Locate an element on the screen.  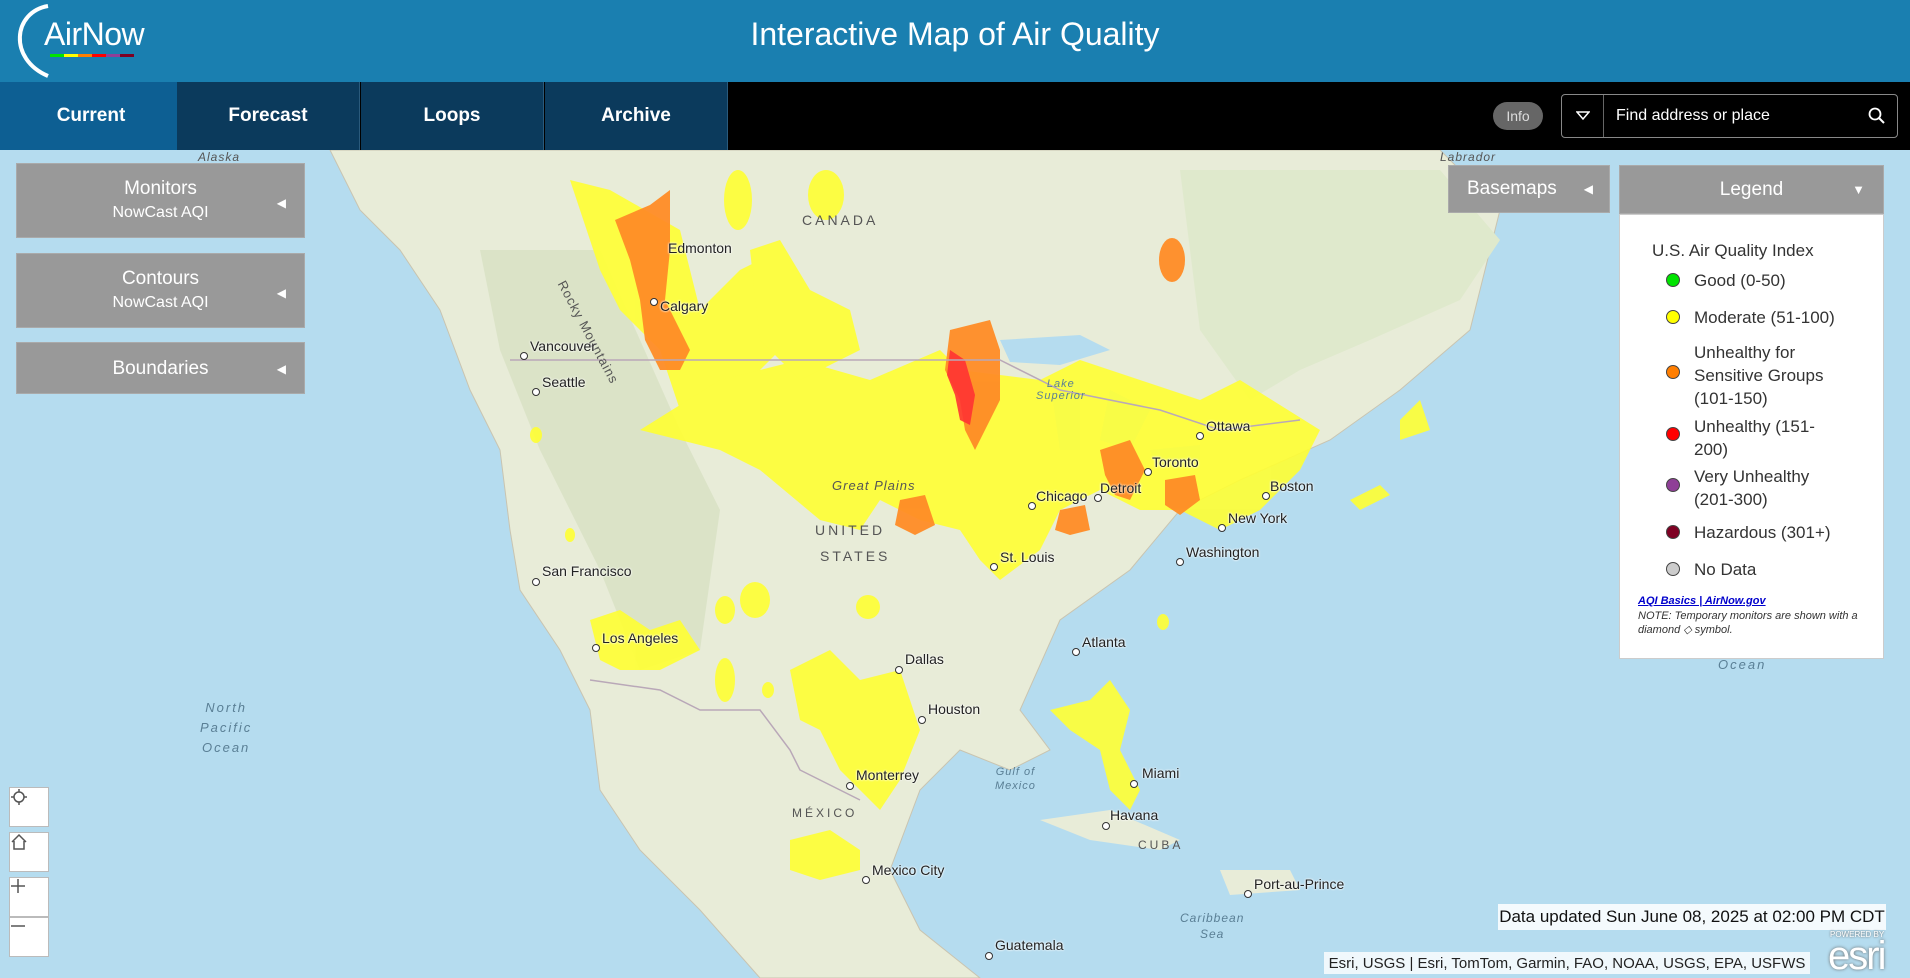
legend-item-no-data: No Data is located at coordinates (1725, 569).